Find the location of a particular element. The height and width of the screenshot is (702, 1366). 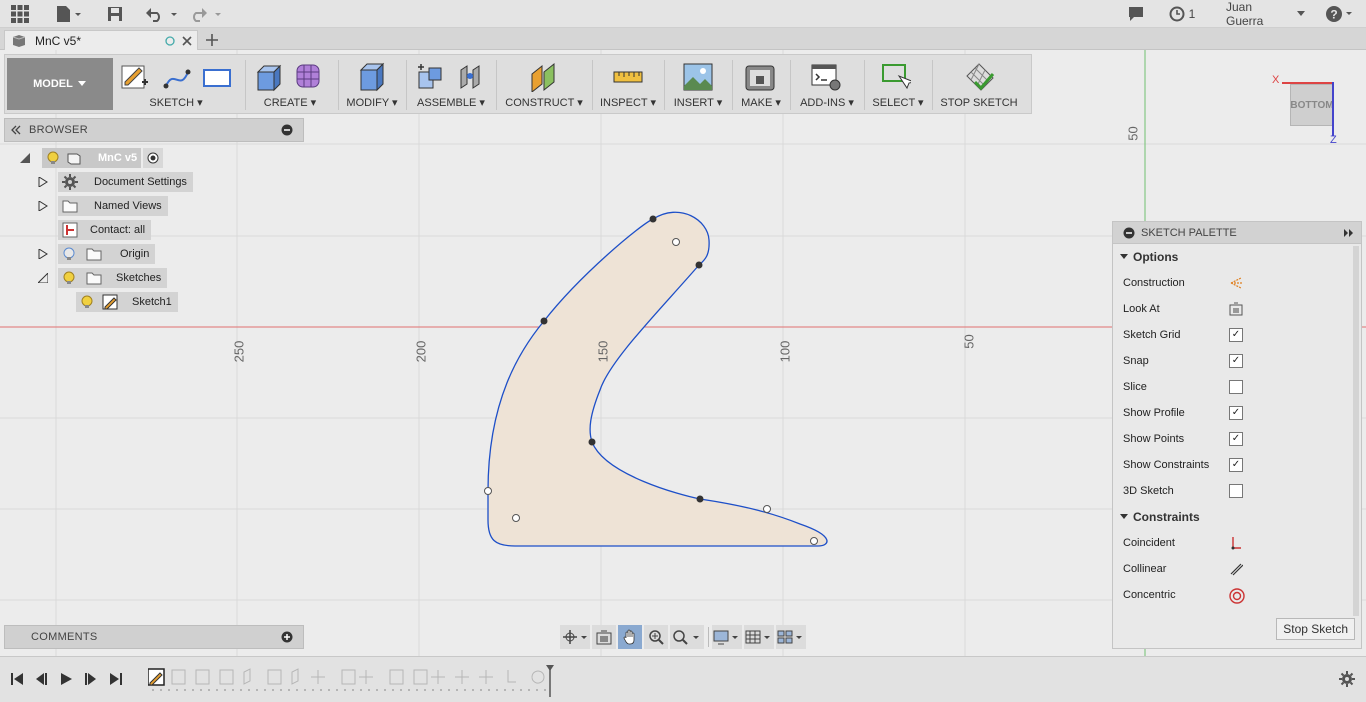

line-spline-icon is located at coordinates (177, 77).